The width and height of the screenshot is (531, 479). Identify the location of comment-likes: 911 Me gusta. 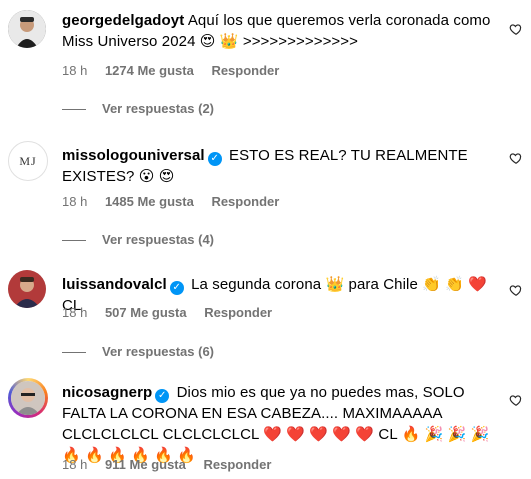
(145, 464).